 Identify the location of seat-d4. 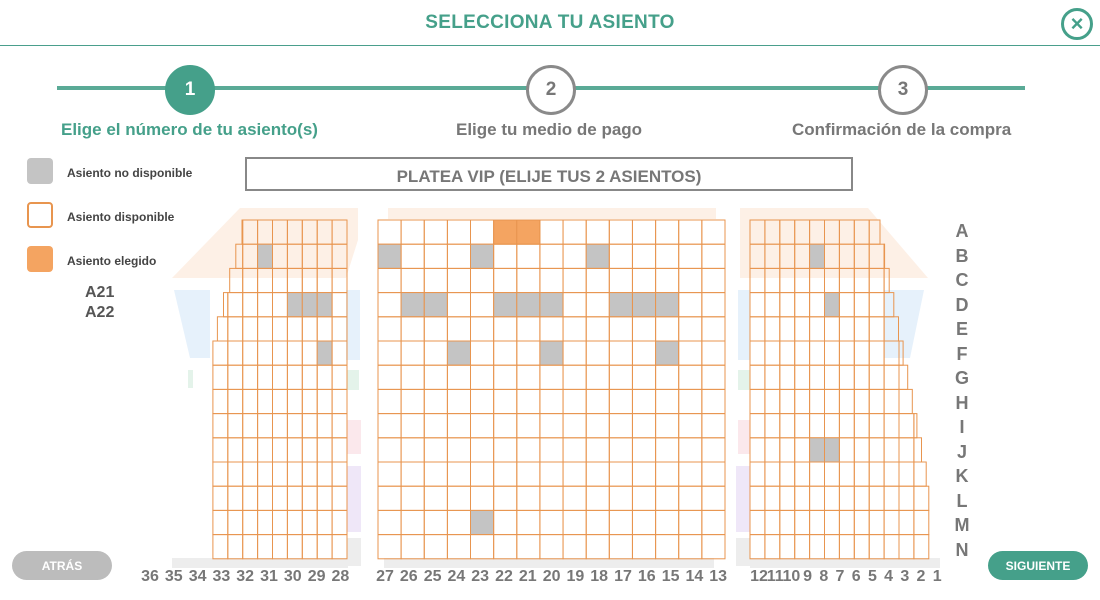
(876, 305).